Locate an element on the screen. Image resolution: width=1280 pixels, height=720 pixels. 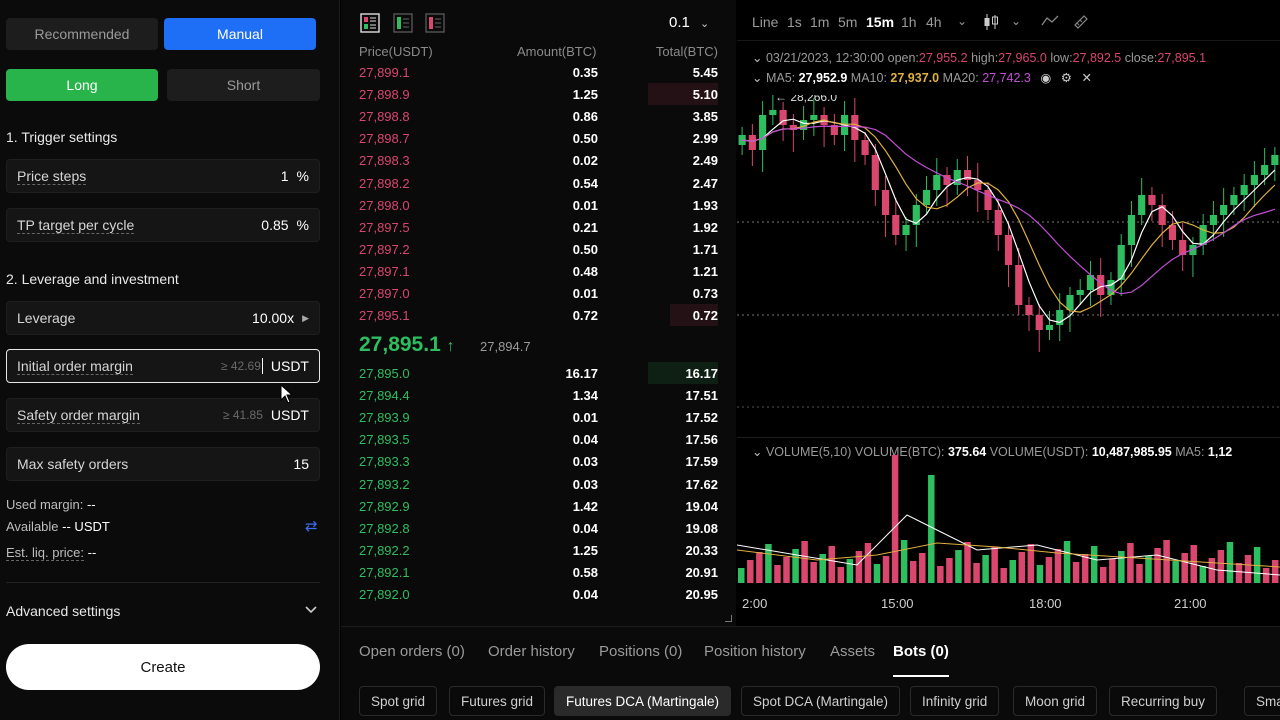
bid-row: 27,893.5 0.04 17.56 is located at coordinates (538, 439).